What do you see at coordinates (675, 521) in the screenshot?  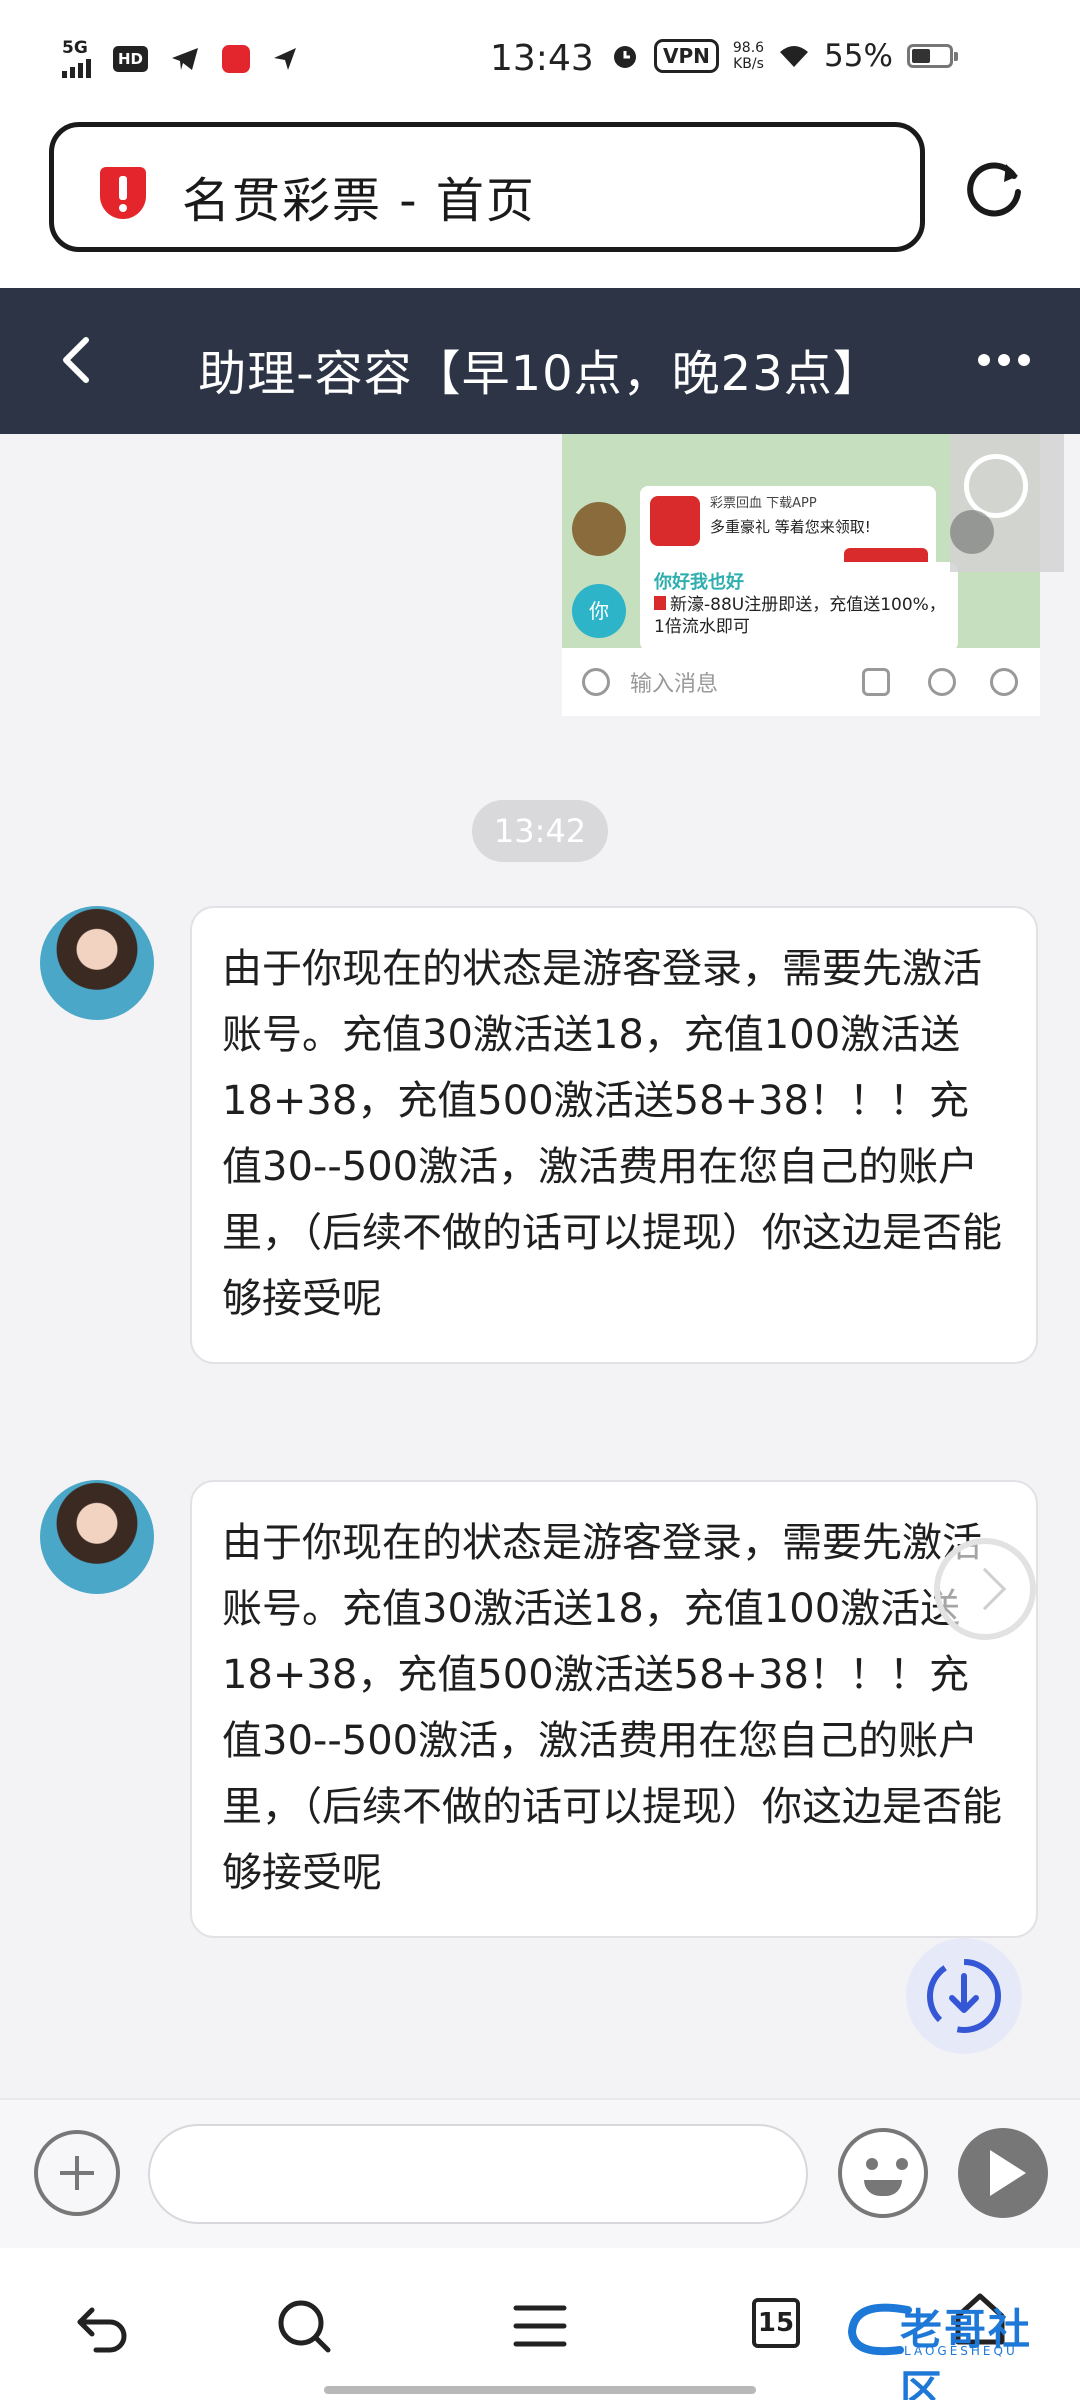 I see `app-logo` at bounding box center [675, 521].